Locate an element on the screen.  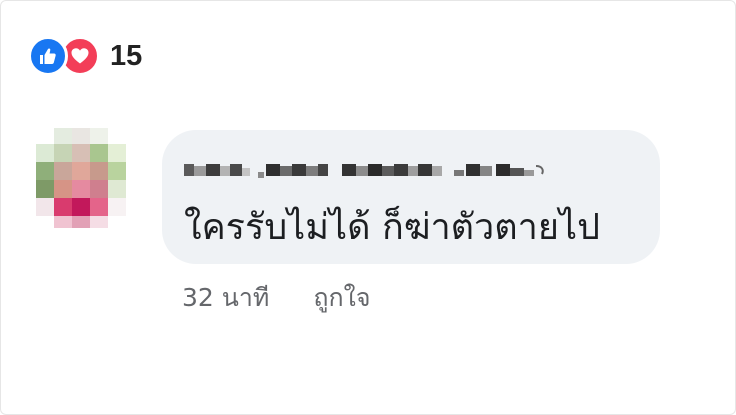
comment-text: ใครรับไม่ได้ ก็ฆ่าตัวตายไป is located at coordinates (392, 227).